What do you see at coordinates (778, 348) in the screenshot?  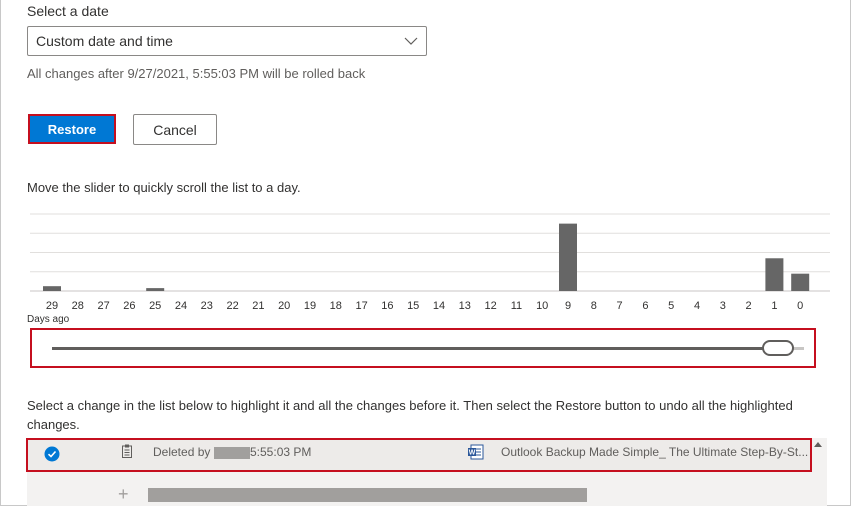 I see `slider-thumb` at bounding box center [778, 348].